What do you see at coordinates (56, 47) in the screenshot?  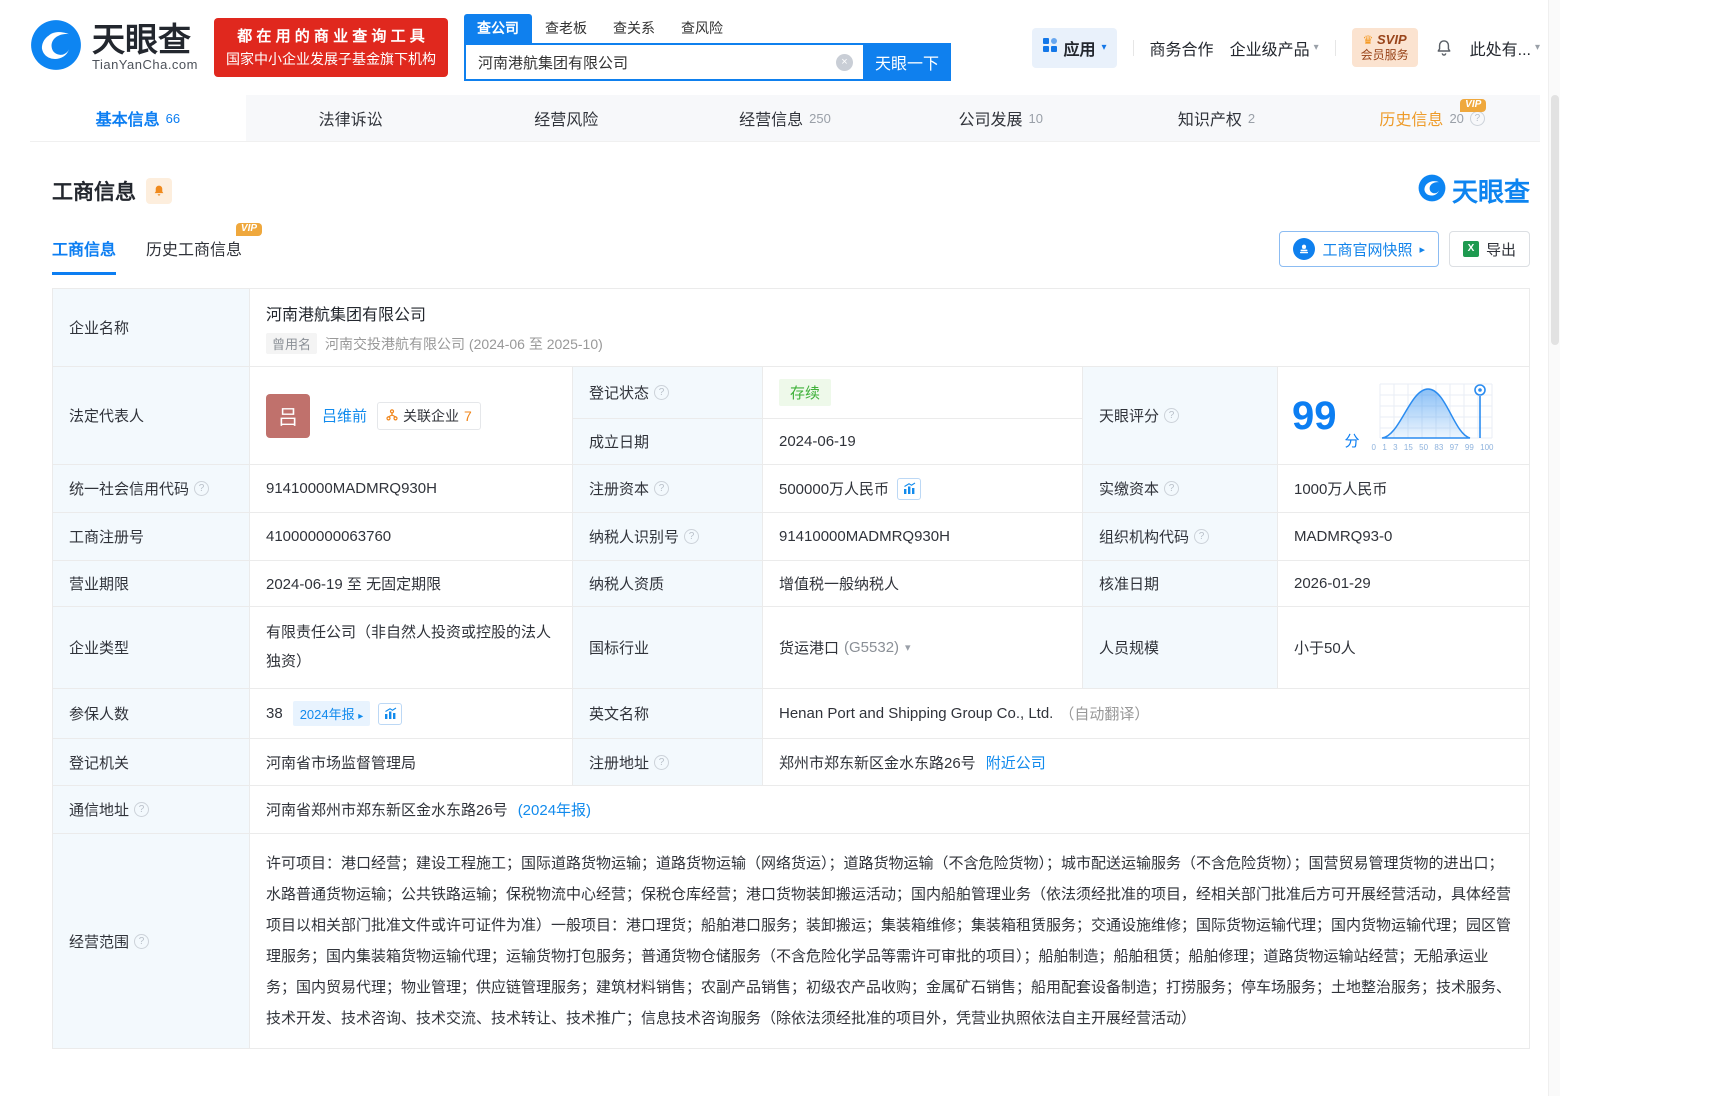 I see `tianyancha-logo-icon` at bounding box center [56, 47].